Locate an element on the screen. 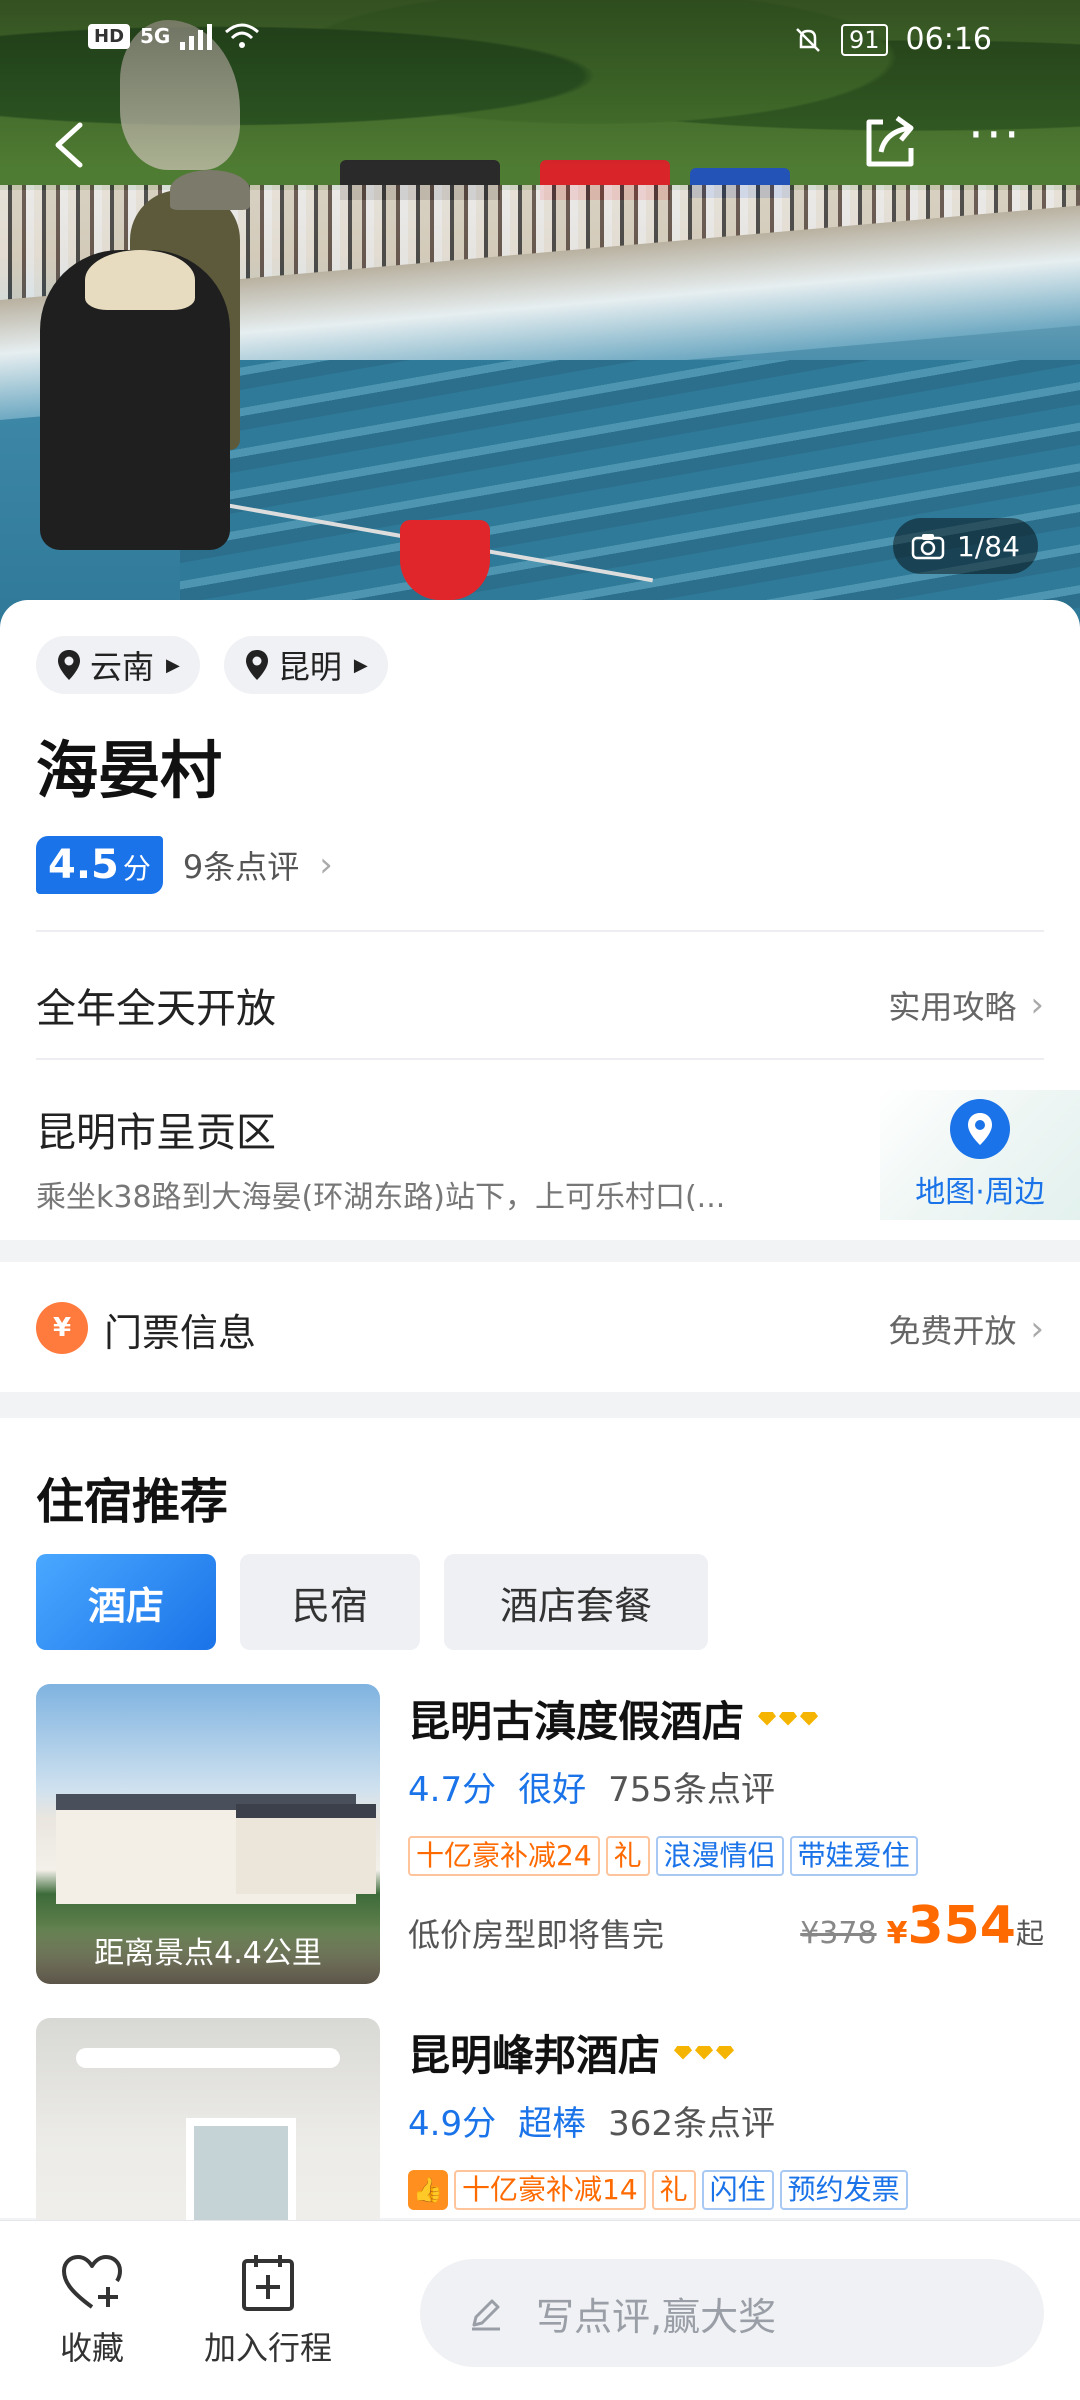  bottom-action-bar: 收藏 加入行程 写点评,赢大奖 is located at coordinates (540, 2310).